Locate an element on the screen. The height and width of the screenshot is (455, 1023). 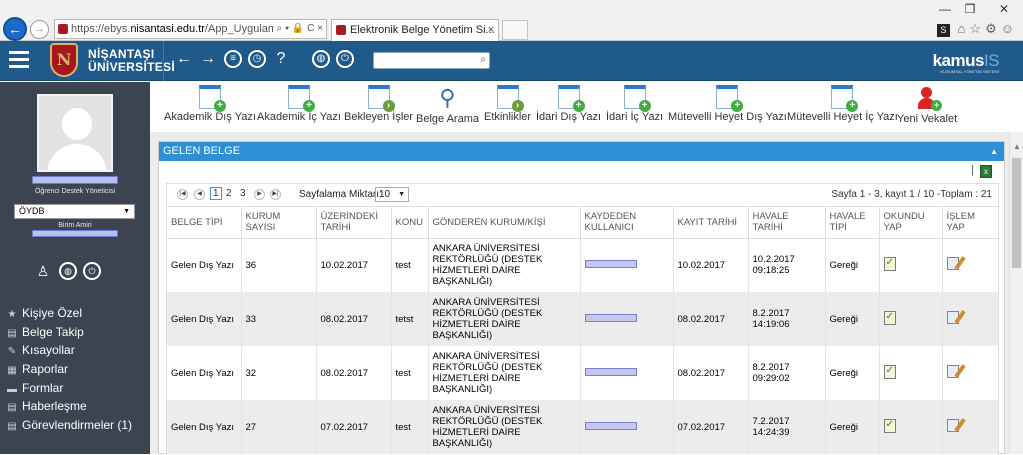
column-header: HAVALE TİPİ is located at coordinates (852, 223).